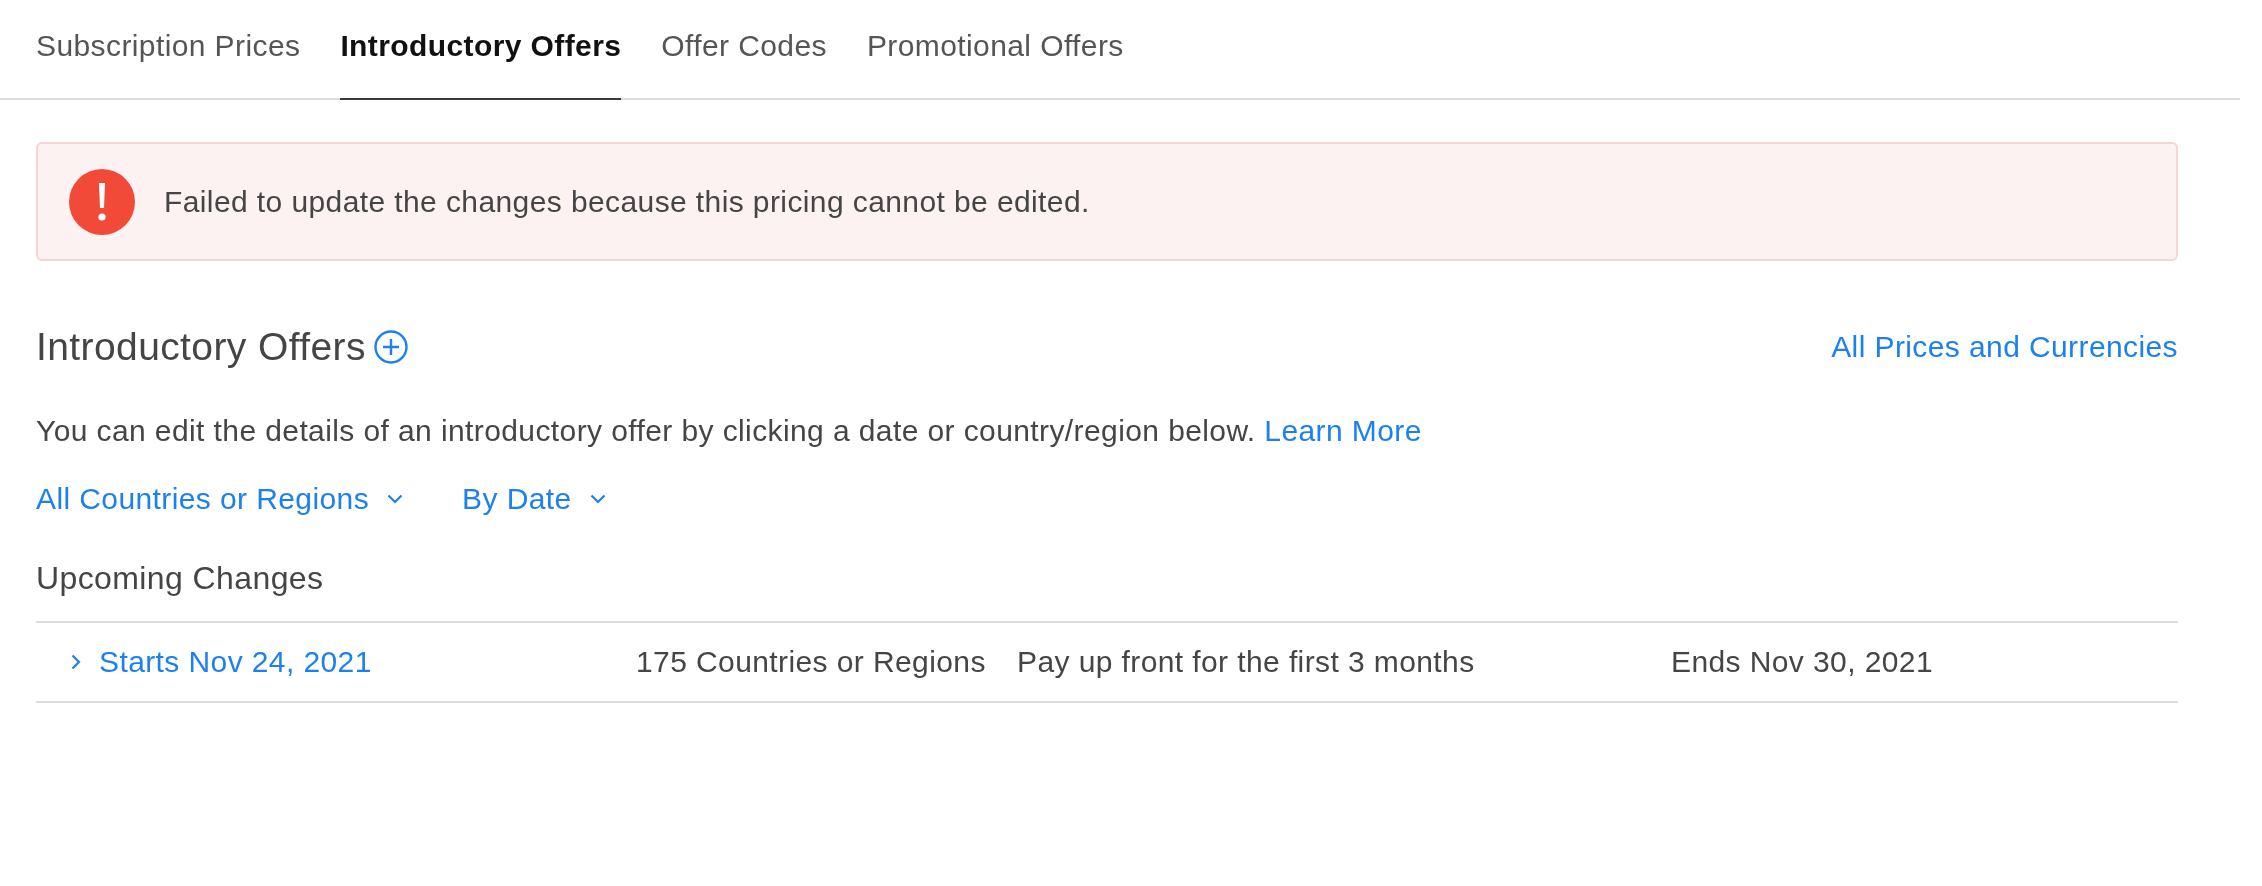  I want to click on tab: Offer Codes, so click(744, 50).